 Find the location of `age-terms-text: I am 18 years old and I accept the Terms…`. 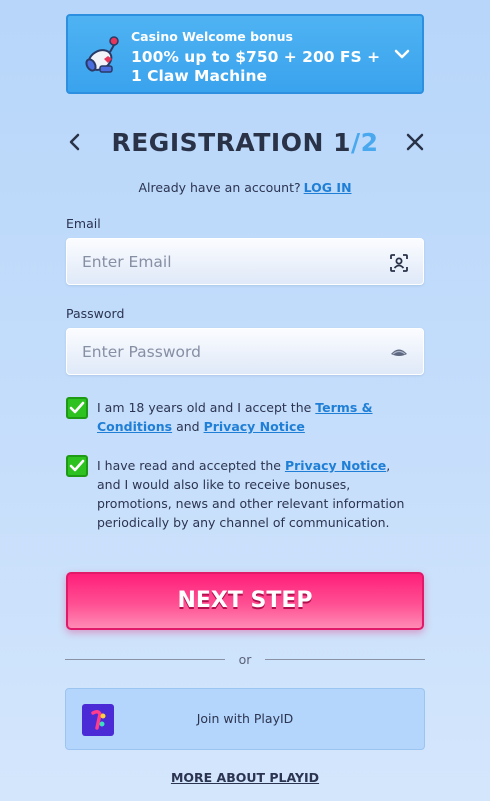

age-terms-text: I am 18 years old and I accept the Terms… is located at coordinates (257, 417).